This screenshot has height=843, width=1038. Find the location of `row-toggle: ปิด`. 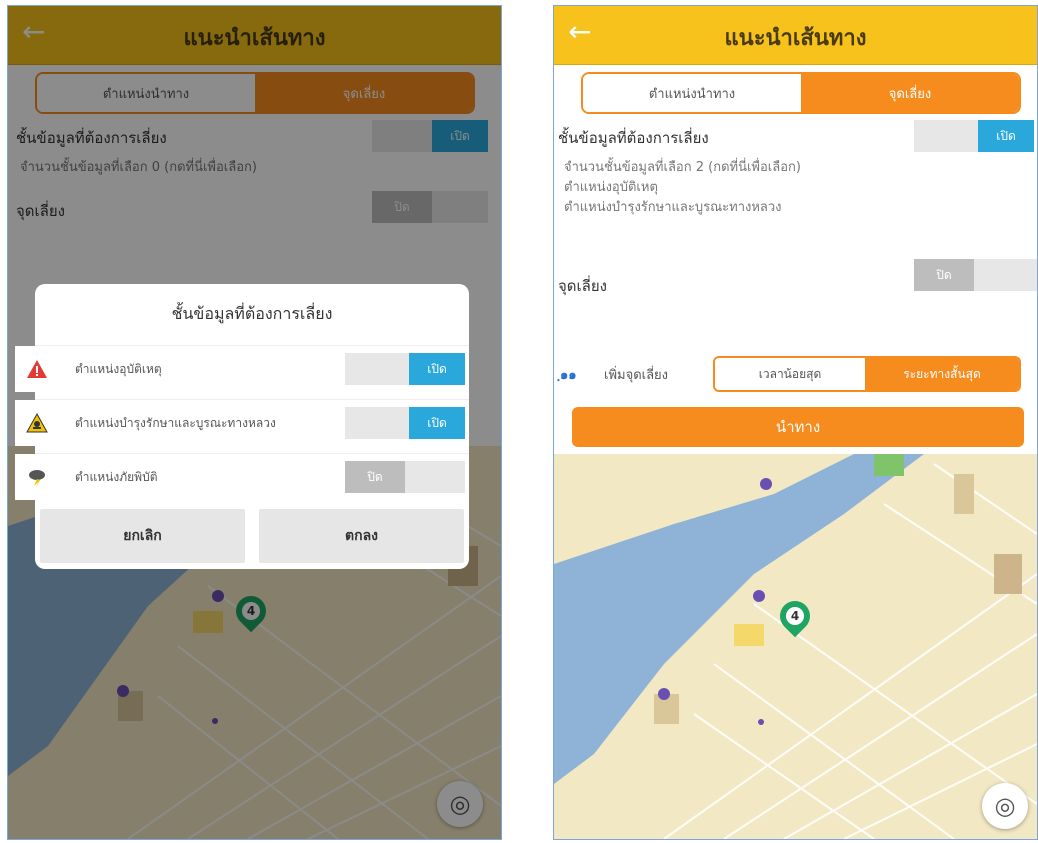

row-toggle: ปิด is located at coordinates (405, 477).